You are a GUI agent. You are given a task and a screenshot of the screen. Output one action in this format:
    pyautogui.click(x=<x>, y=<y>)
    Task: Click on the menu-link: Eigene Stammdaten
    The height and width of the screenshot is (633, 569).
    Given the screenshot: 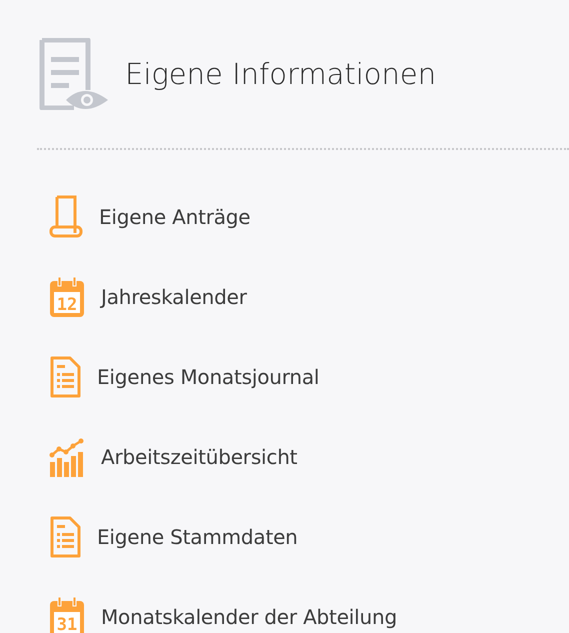 What is the action you would take?
    pyautogui.click(x=197, y=537)
    